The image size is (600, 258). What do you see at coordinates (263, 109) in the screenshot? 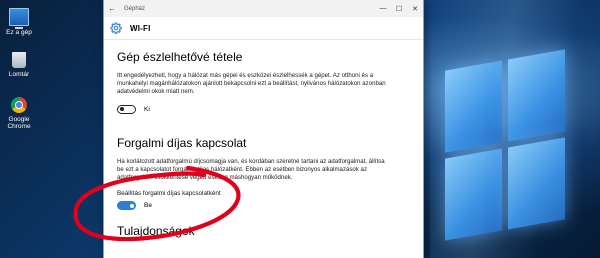
I see `discoverable-toggle-row: Ki` at bounding box center [263, 109].